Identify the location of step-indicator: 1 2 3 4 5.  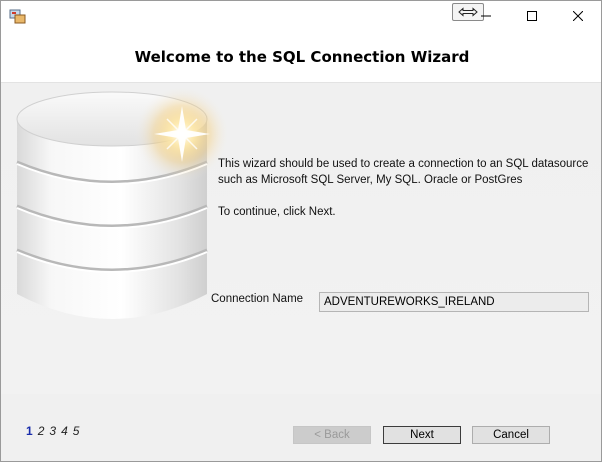
(52, 431).